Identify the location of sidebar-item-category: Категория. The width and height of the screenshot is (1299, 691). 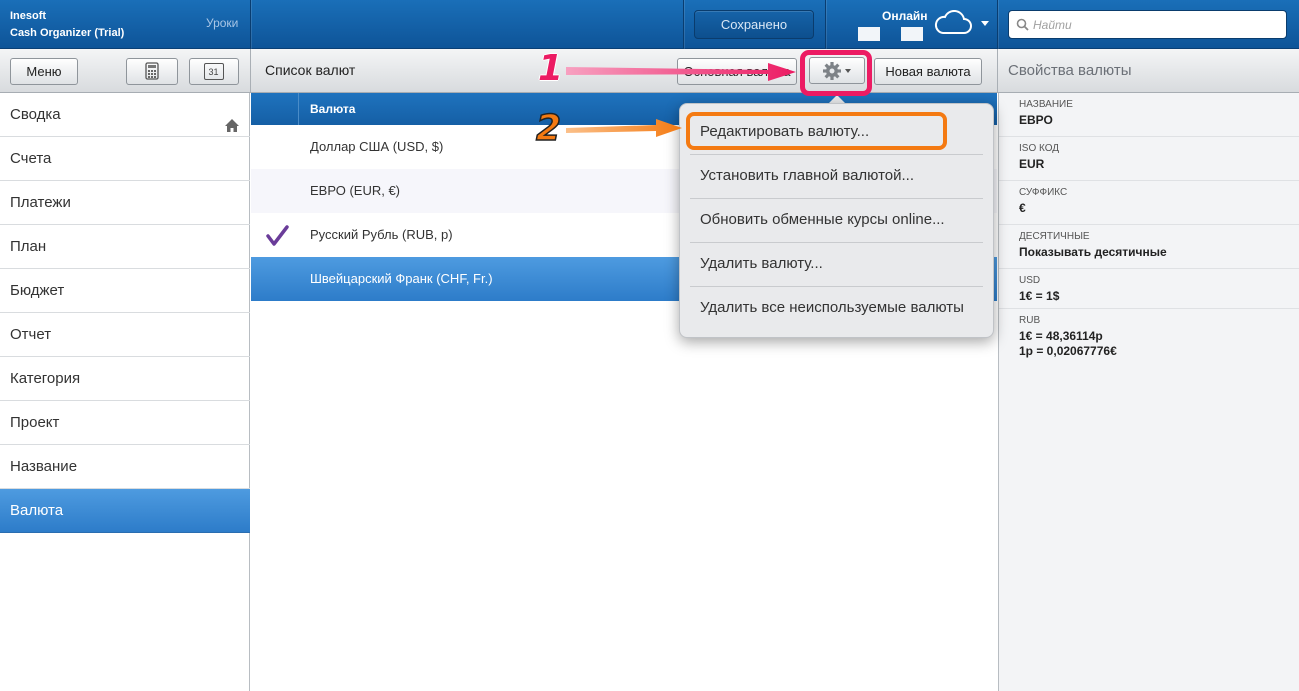
(125, 379).